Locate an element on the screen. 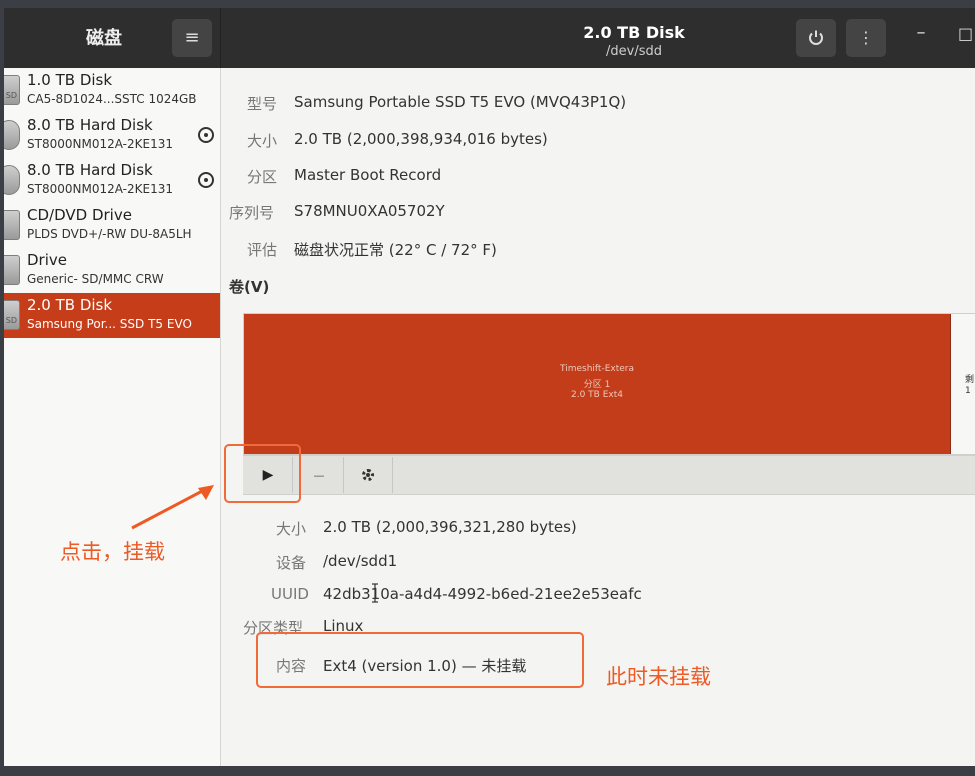 The width and height of the screenshot is (975, 776). power-icon is located at coordinates (816, 37).